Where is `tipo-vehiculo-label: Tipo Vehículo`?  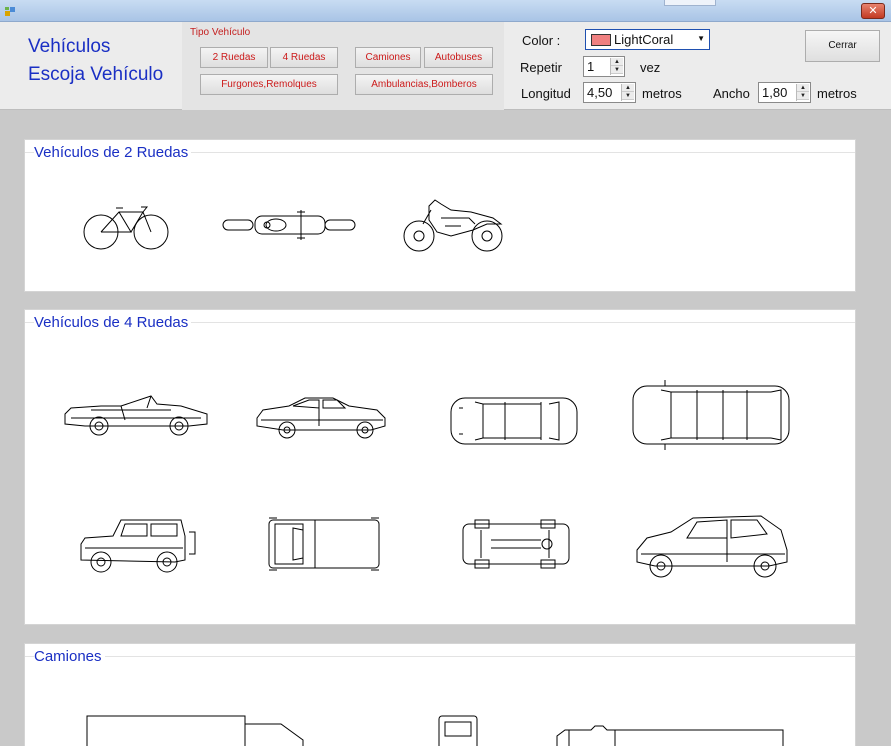 tipo-vehiculo-label: Tipo Vehículo is located at coordinates (220, 32).